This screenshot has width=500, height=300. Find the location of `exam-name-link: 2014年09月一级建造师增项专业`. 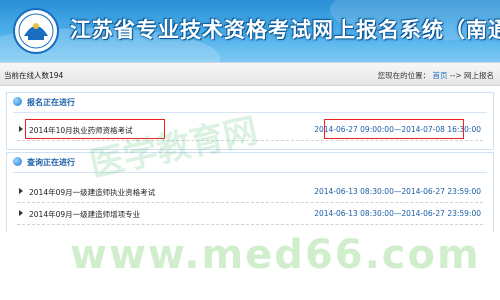

exam-name-link: 2014年09月一级建造师增项专业 is located at coordinates (84, 214).